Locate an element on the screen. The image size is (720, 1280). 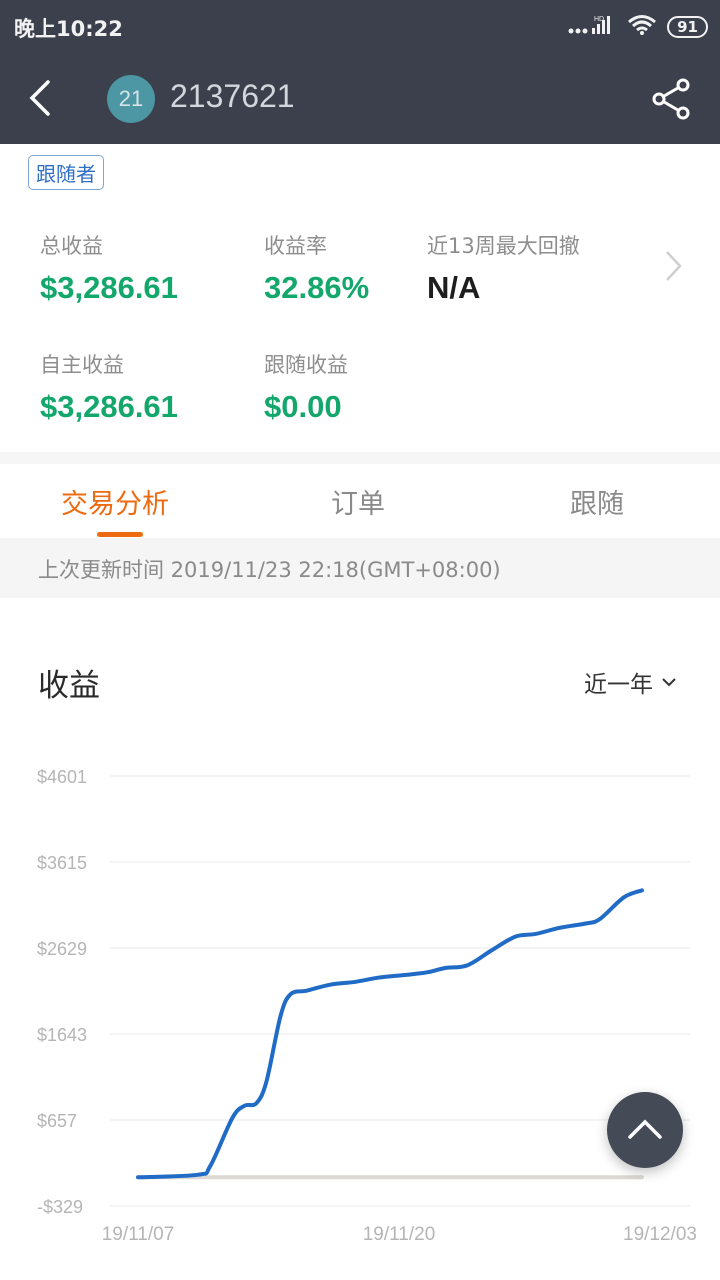
x-tick-label: 19/12/03 is located at coordinates (660, 1234).